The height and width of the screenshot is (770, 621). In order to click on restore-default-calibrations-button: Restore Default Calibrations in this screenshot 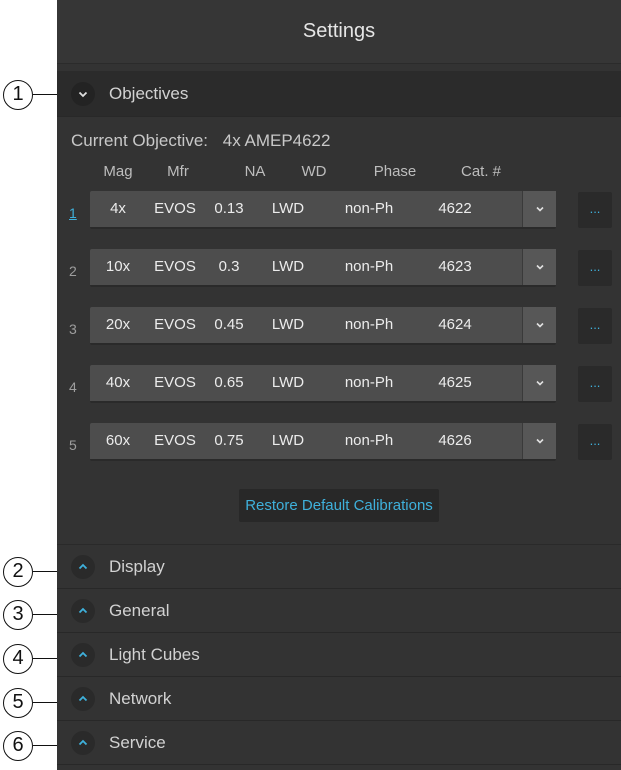, I will do `click(339, 505)`.